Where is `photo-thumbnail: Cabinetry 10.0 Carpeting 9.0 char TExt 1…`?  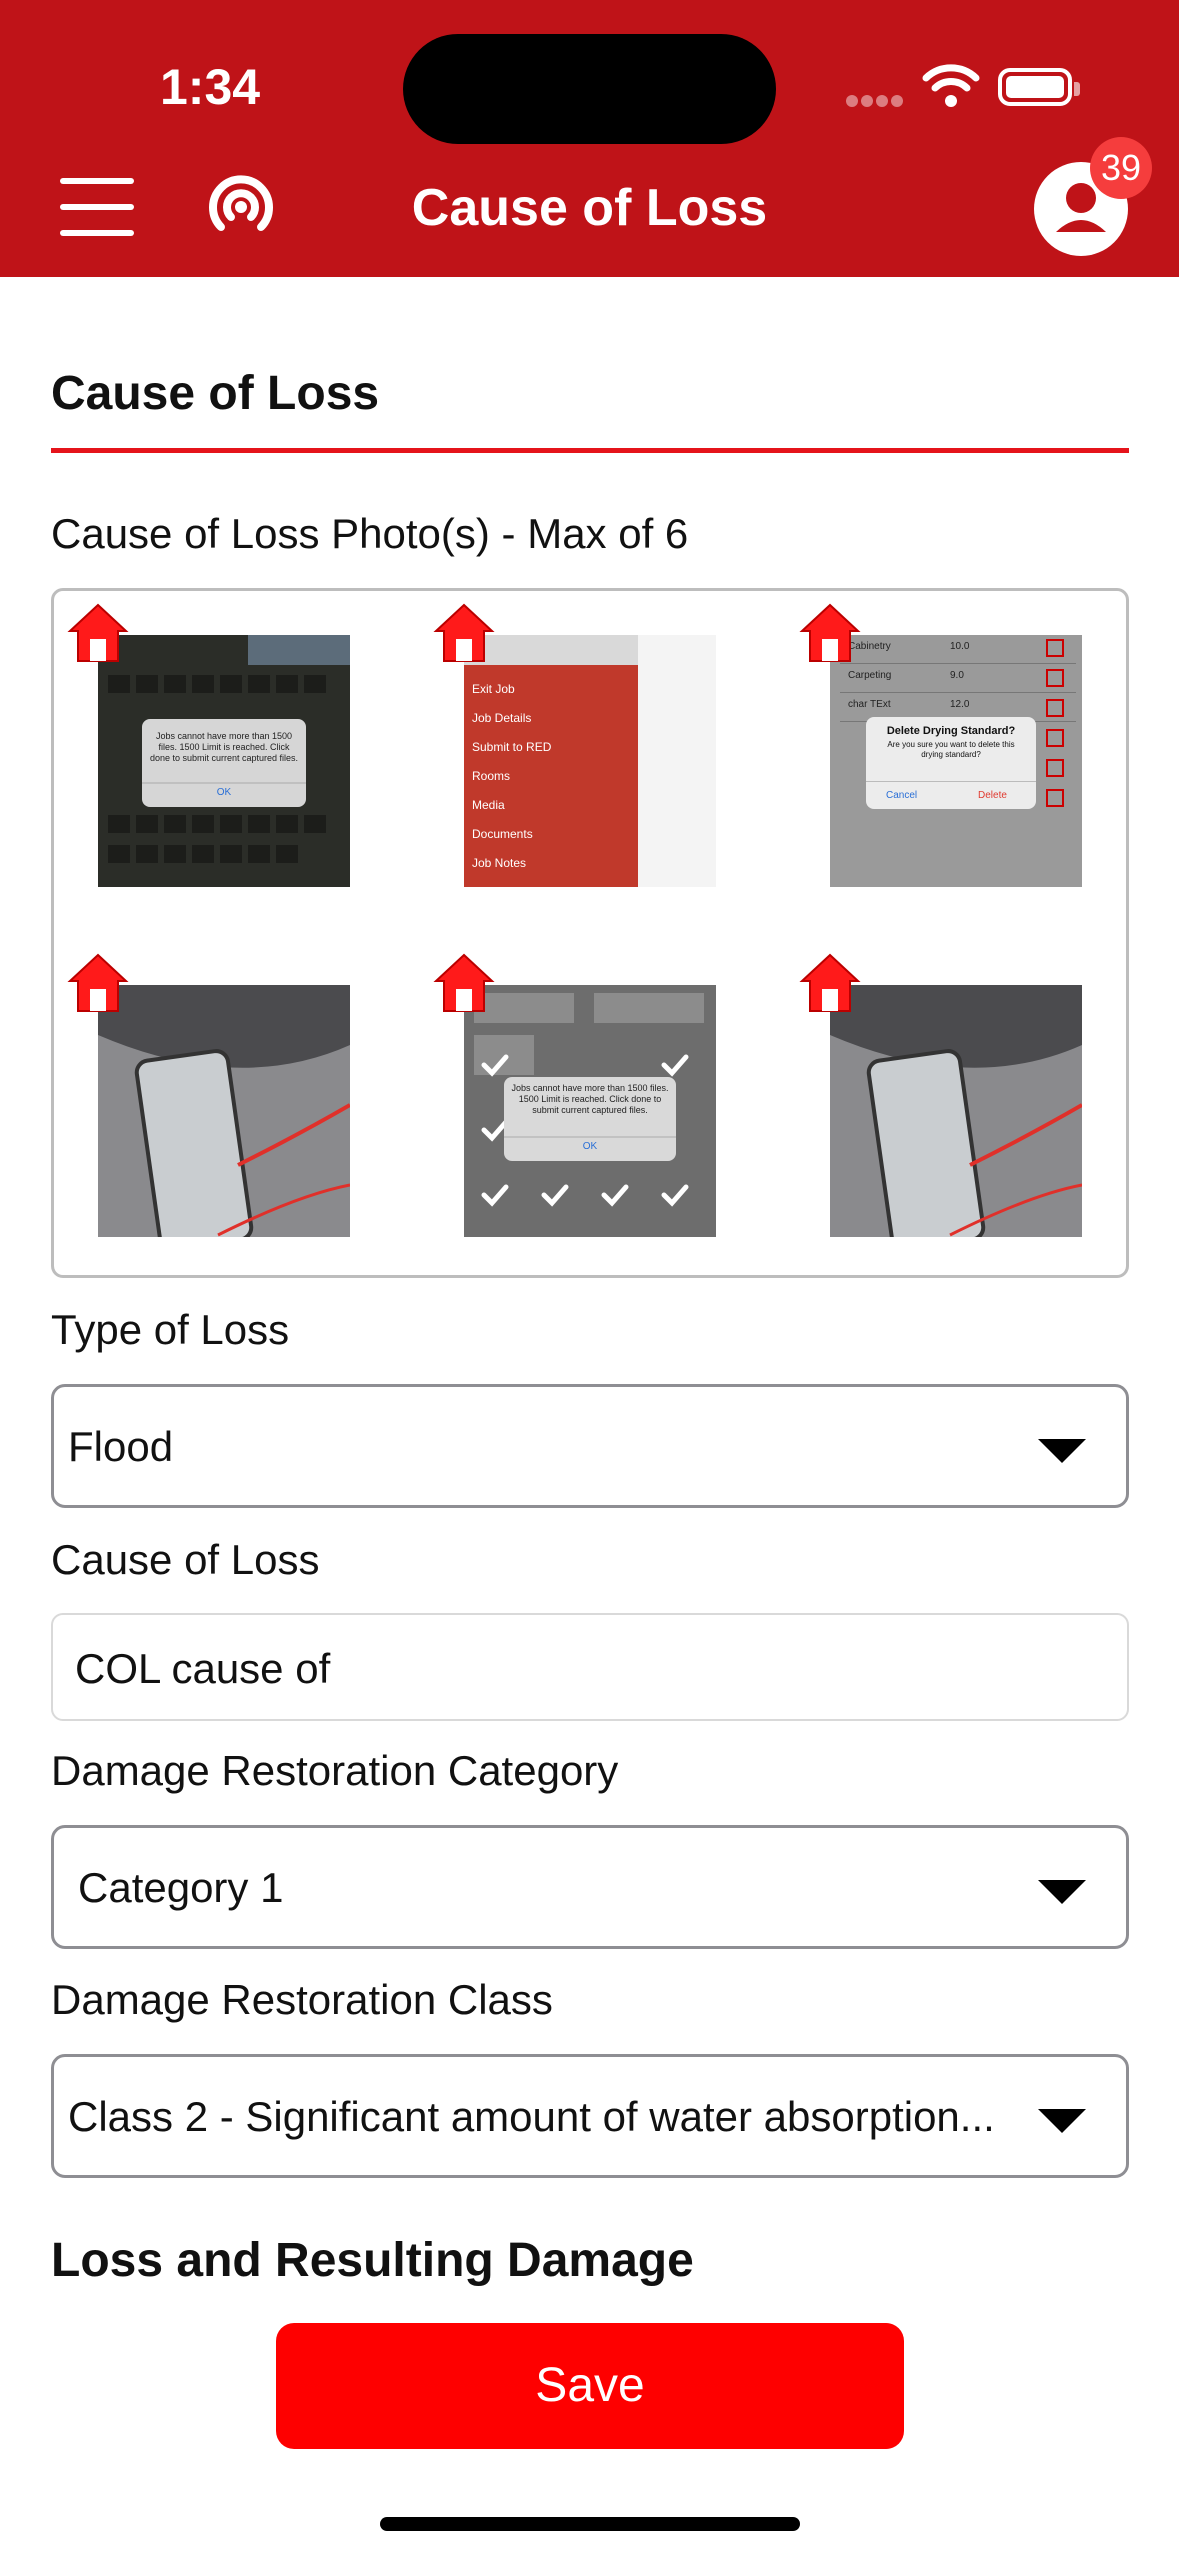 photo-thumbnail: Cabinetry 10.0 Carpeting 9.0 char TExt 1… is located at coordinates (956, 761).